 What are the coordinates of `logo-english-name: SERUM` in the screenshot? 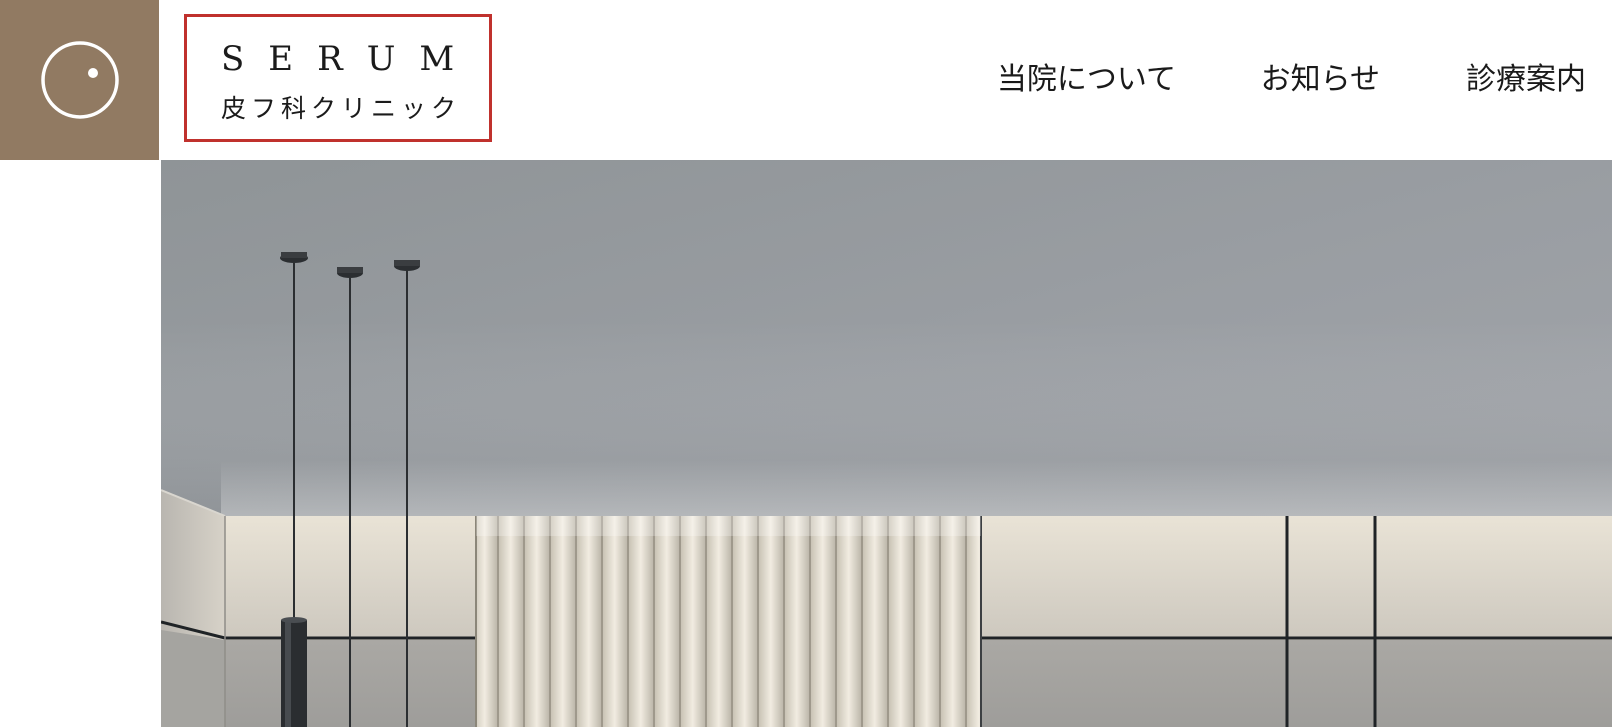 It's located at (350, 59).